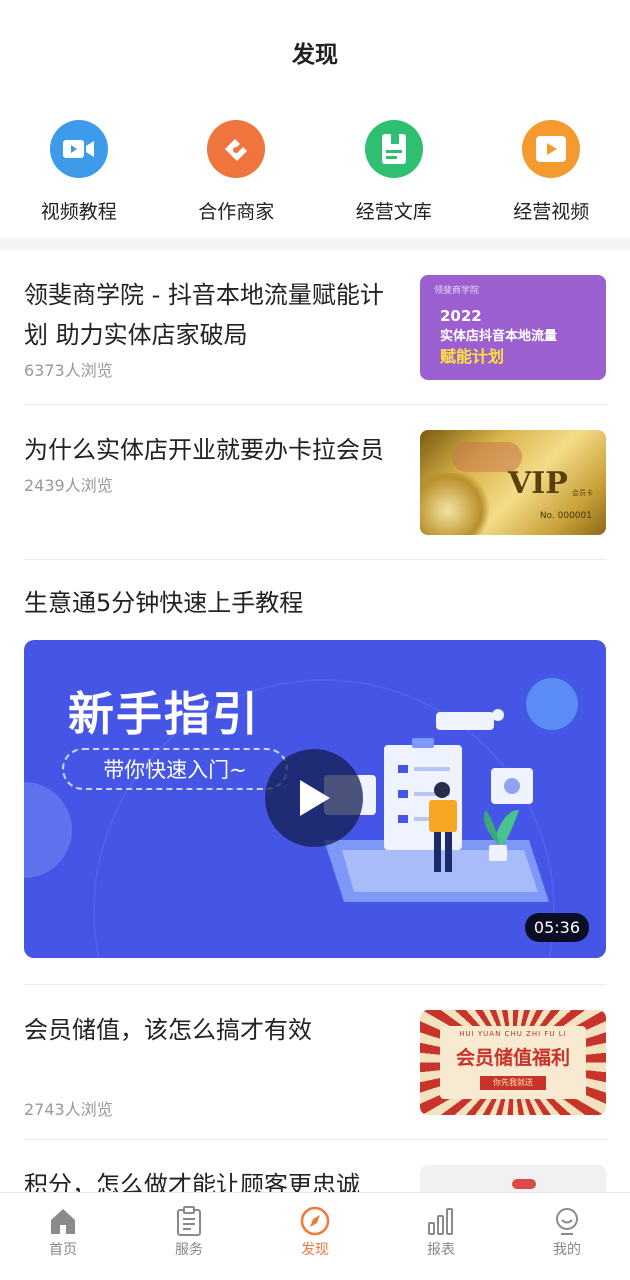 The image size is (630, 1280). What do you see at coordinates (556, 927) in the screenshot?
I see `video-duration: 05:36` at bounding box center [556, 927].